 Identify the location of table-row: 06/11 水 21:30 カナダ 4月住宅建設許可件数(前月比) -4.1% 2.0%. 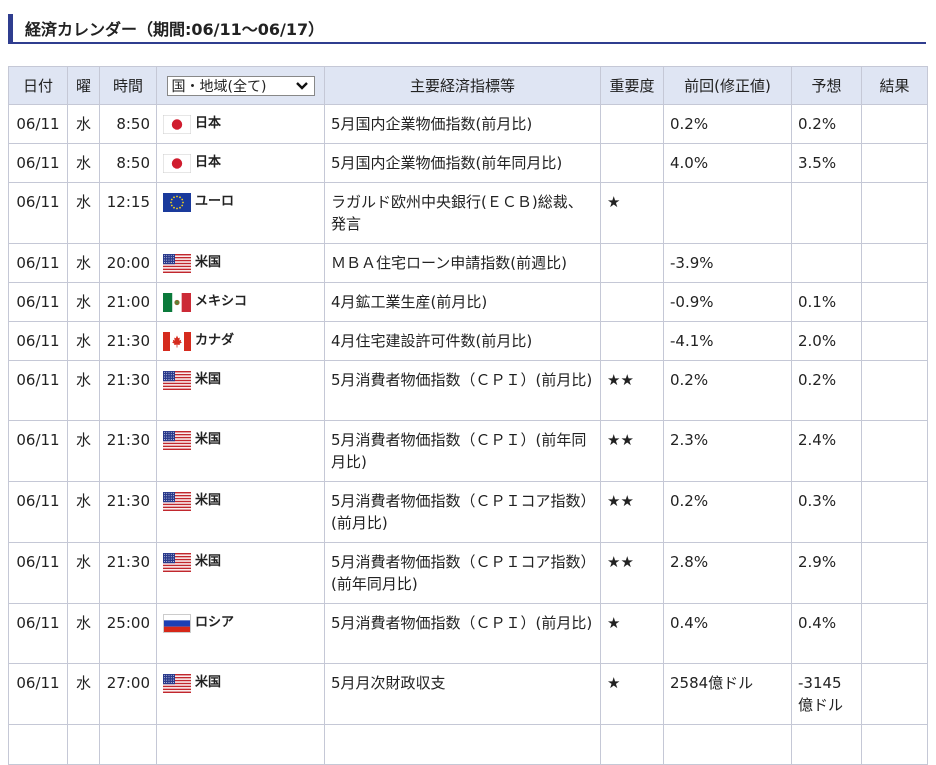
(468, 341).